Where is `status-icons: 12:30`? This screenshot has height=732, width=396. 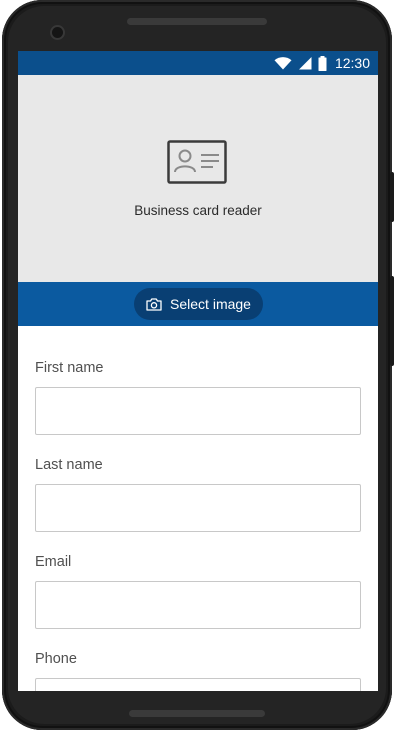 status-icons: 12:30 is located at coordinates (322, 63).